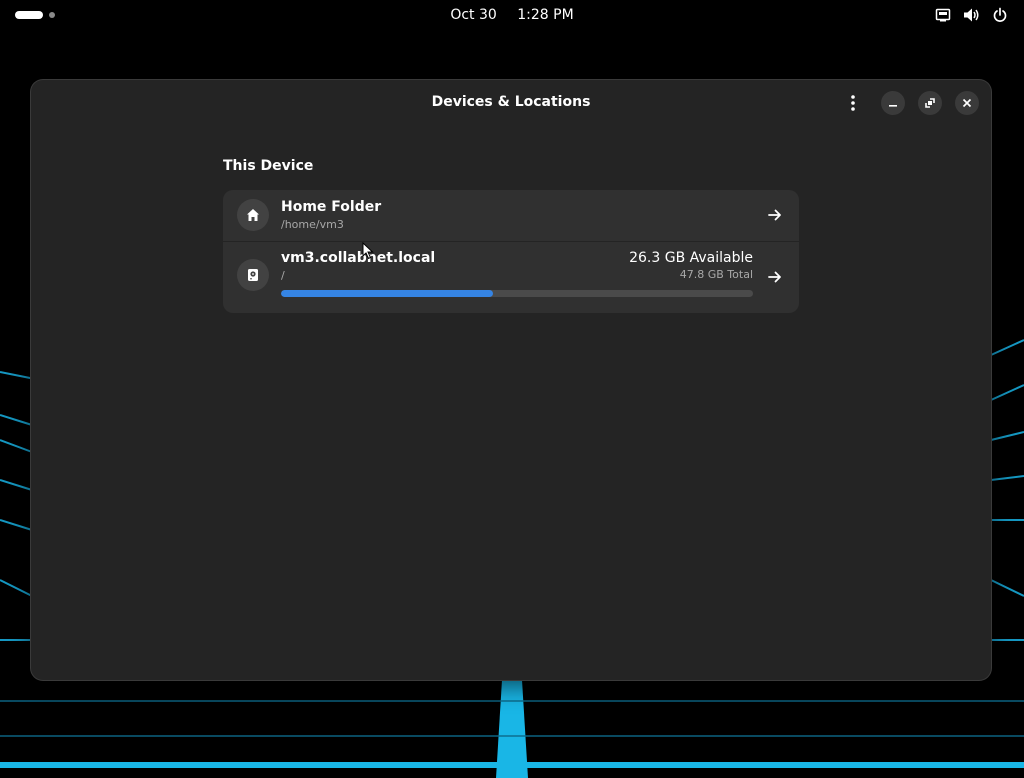  Describe the element at coordinates (893, 103) in the screenshot. I see `minimize-button` at that location.